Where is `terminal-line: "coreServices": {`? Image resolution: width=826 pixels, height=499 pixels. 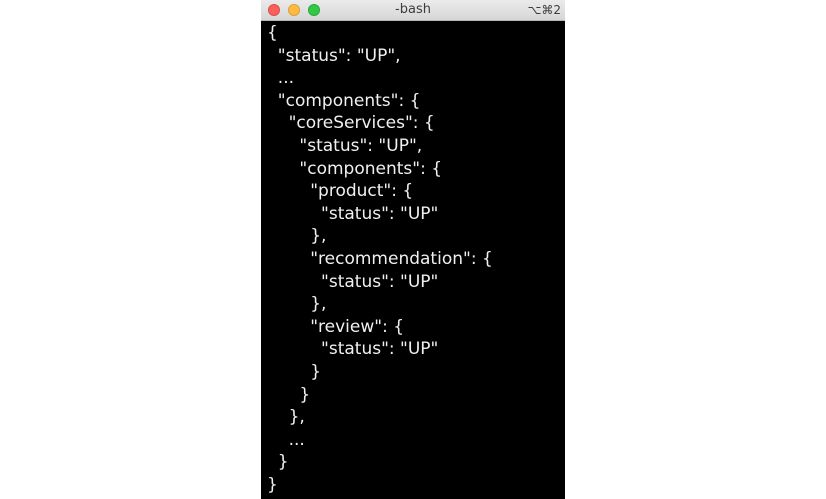 terminal-line: "coreServices": { is located at coordinates (351, 123).